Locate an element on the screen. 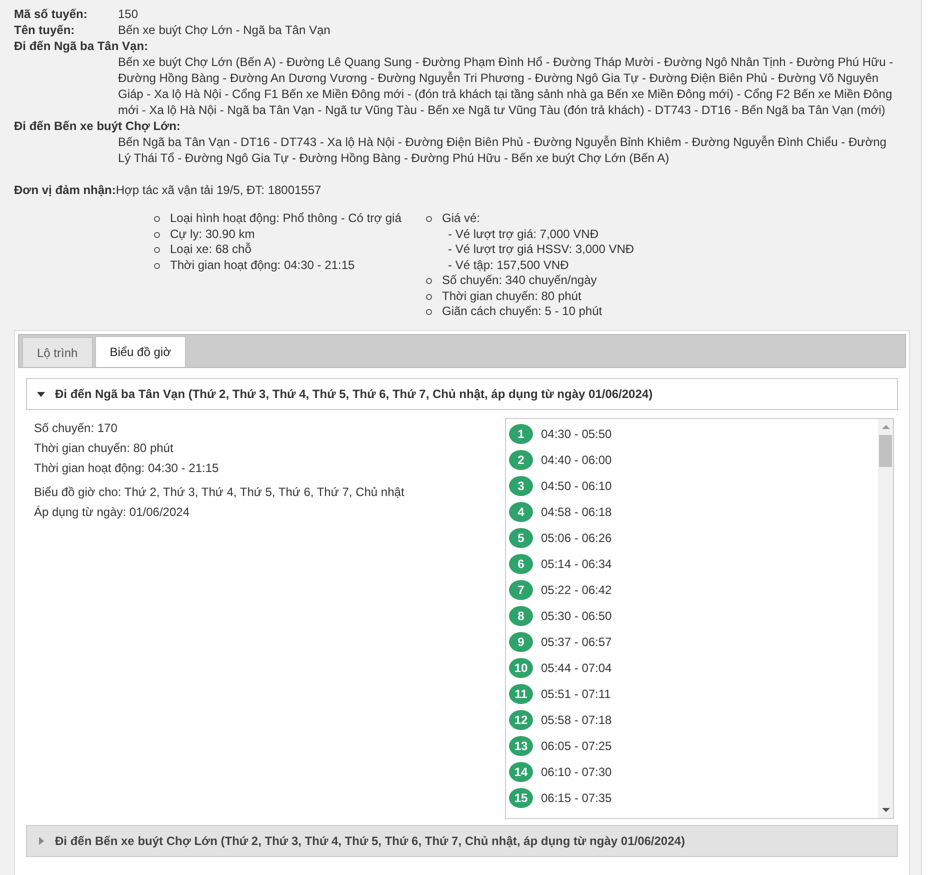  trip-time: 05:06 - 06:26 is located at coordinates (576, 537).